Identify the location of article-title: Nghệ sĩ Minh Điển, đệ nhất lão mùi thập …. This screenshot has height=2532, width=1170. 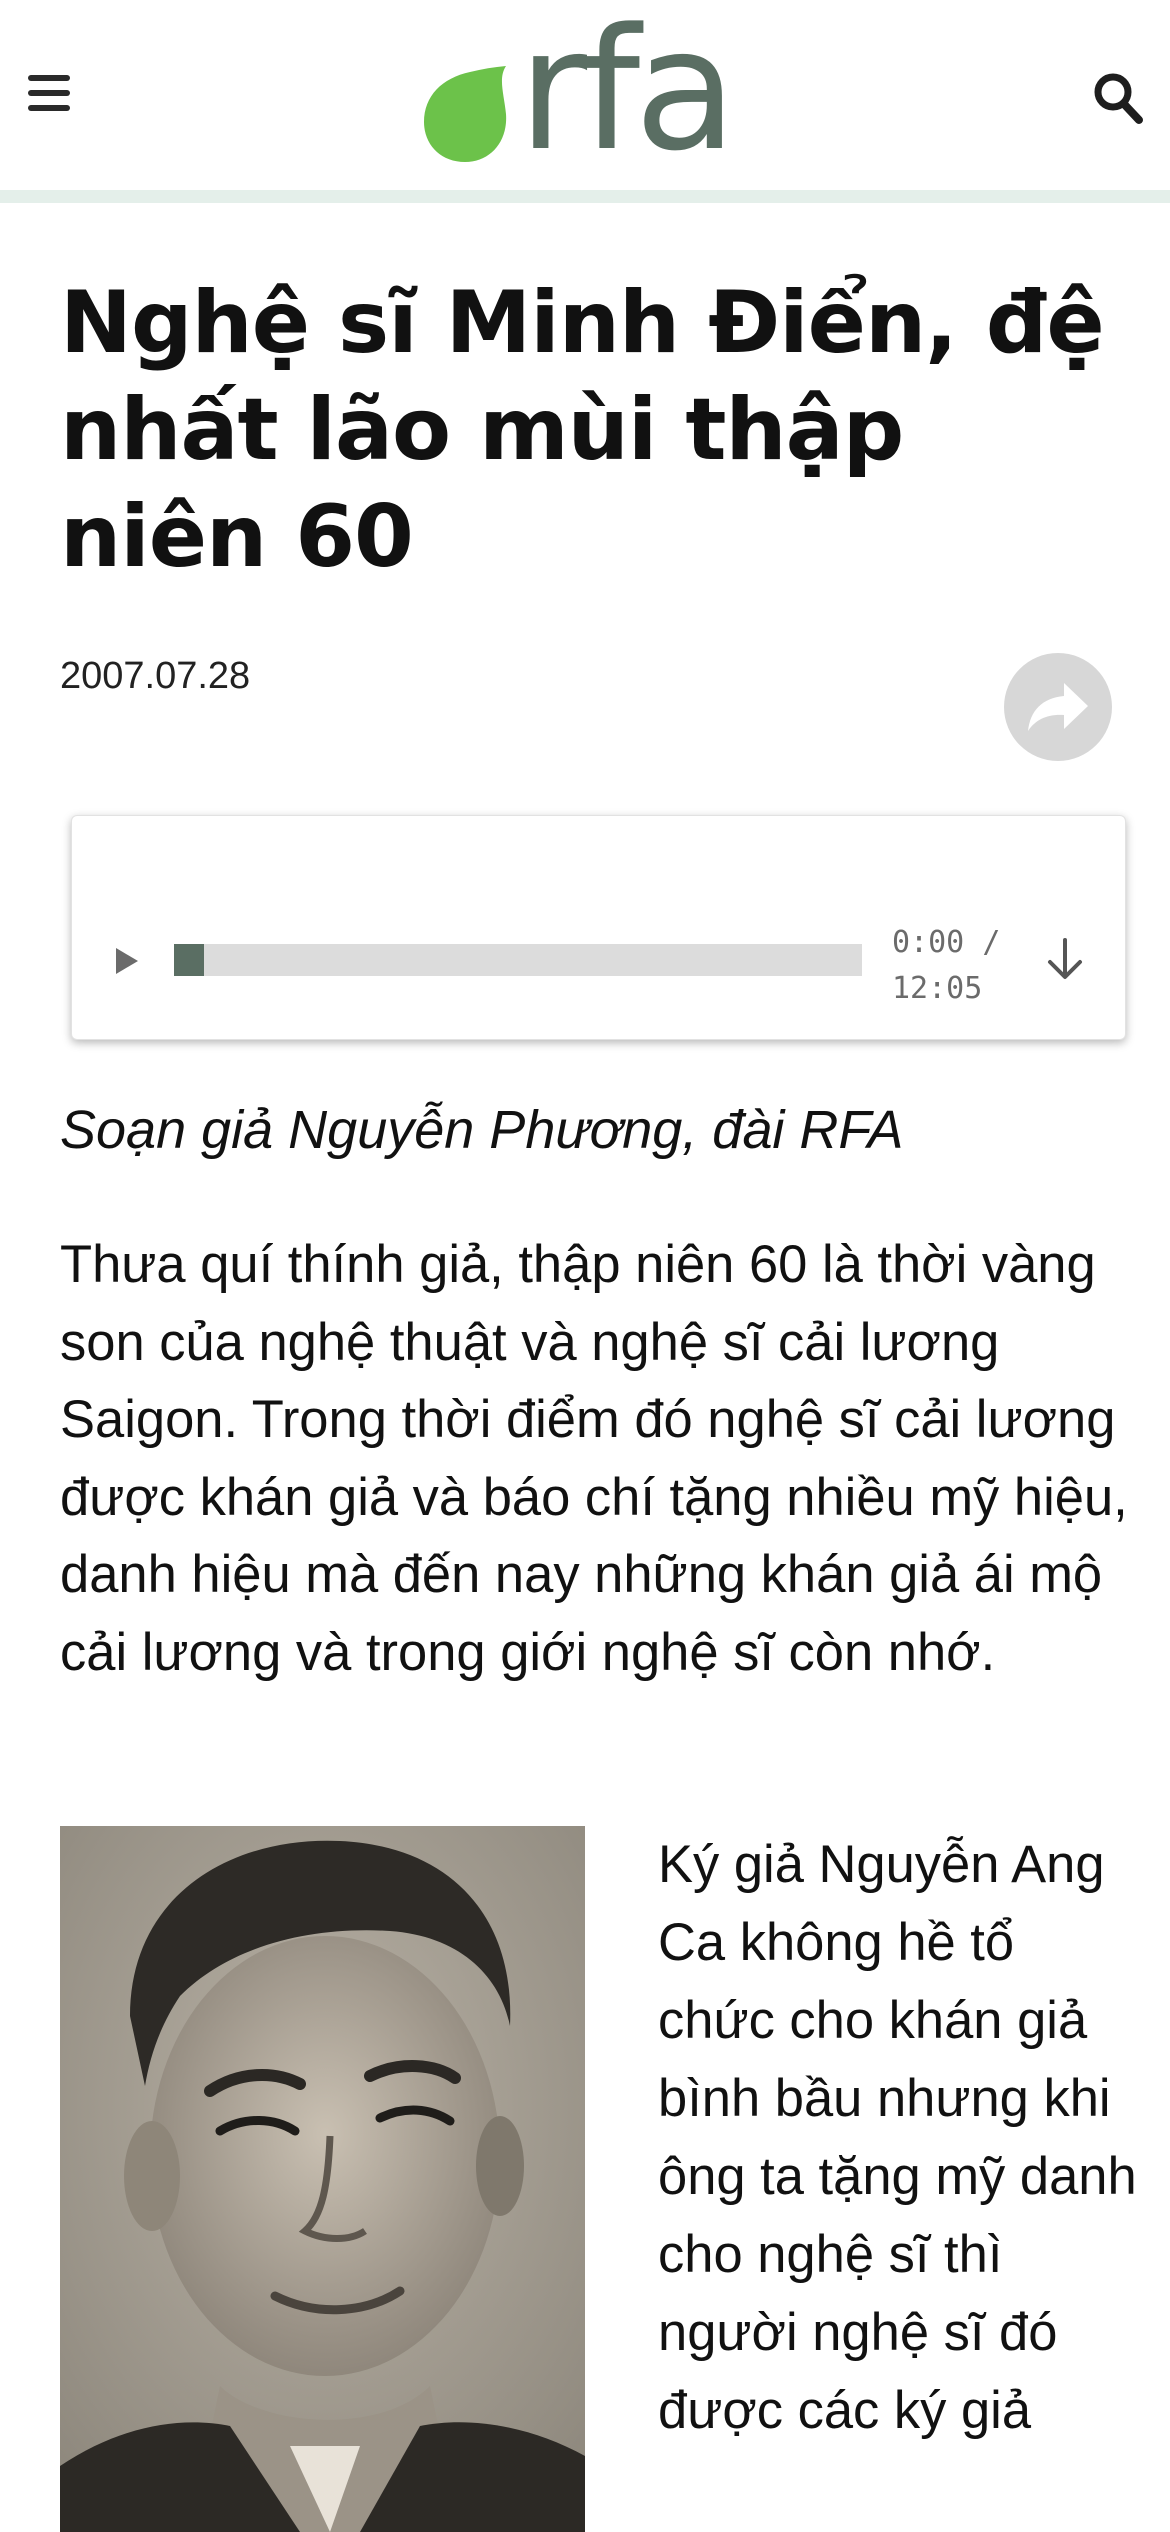
(582, 430).